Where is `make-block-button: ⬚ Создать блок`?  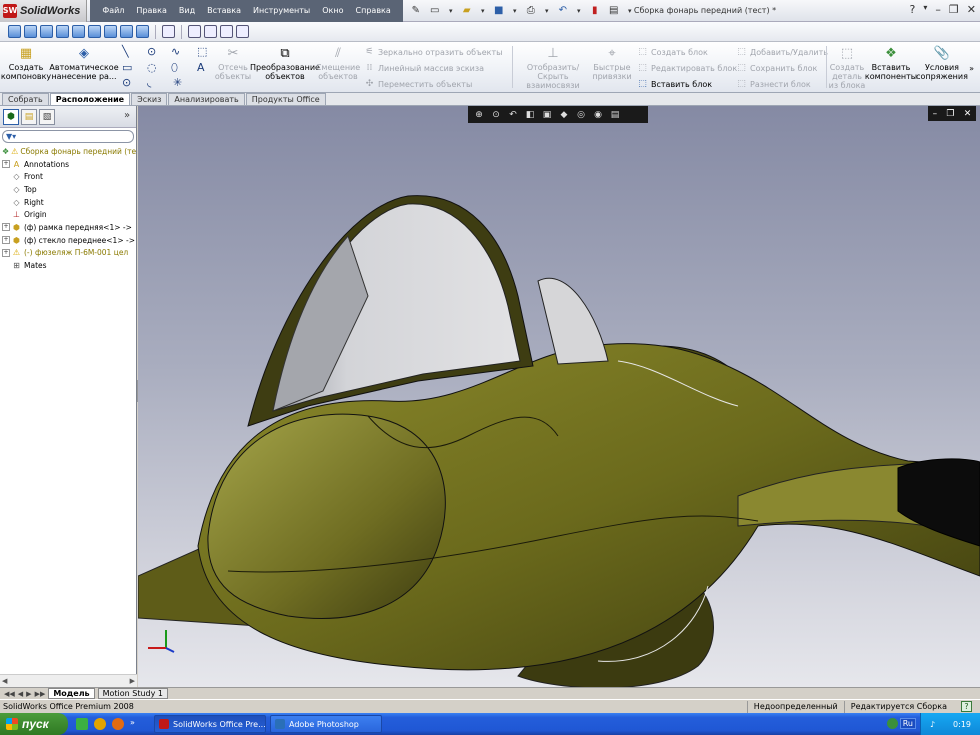 make-block-button: ⬚ Создать блок is located at coordinates (672, 52).